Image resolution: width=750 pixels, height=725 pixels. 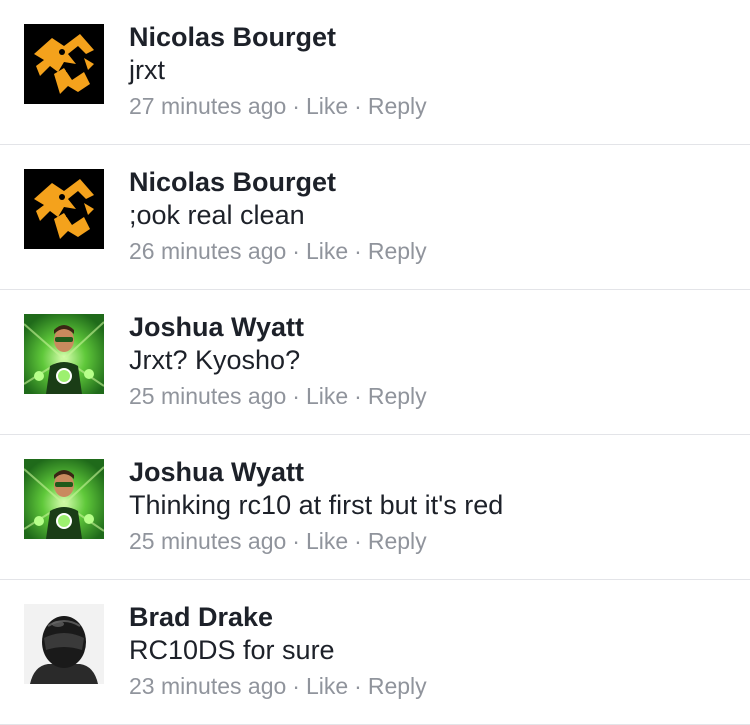 What do you see at coordinates (207, 106) in the screenshot?
I see `timestamp: 27 minutes ago` at bounding box center [207, 106].